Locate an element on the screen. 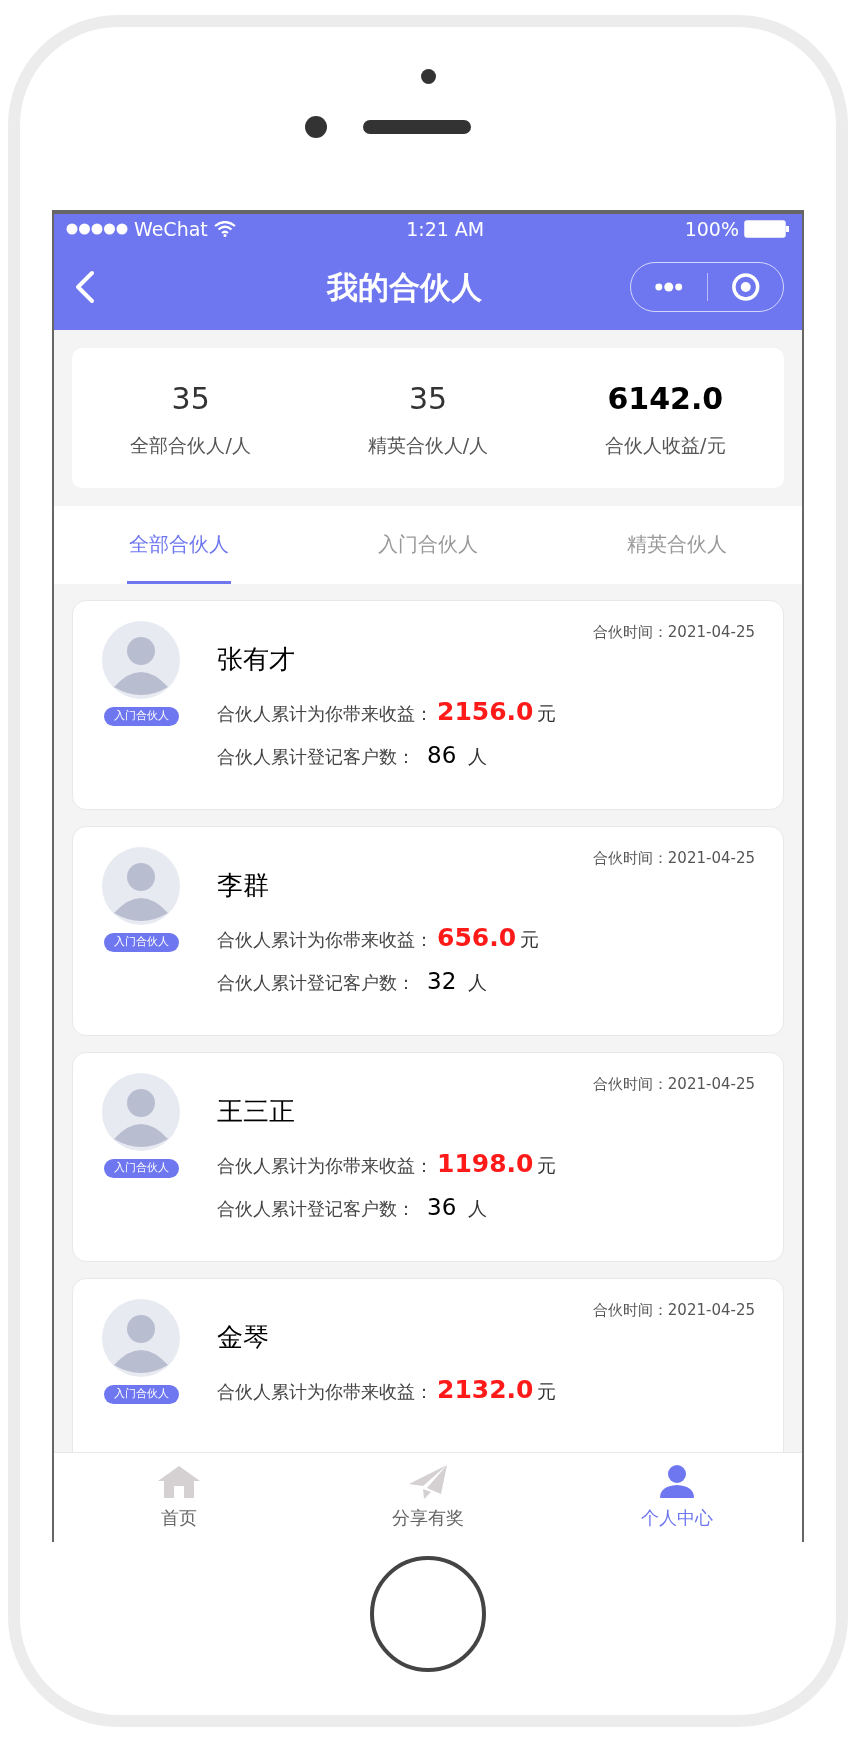 This screenshot has width=856, height=1740. partner-name: 王三正 is located at coordinates (256, 1111).